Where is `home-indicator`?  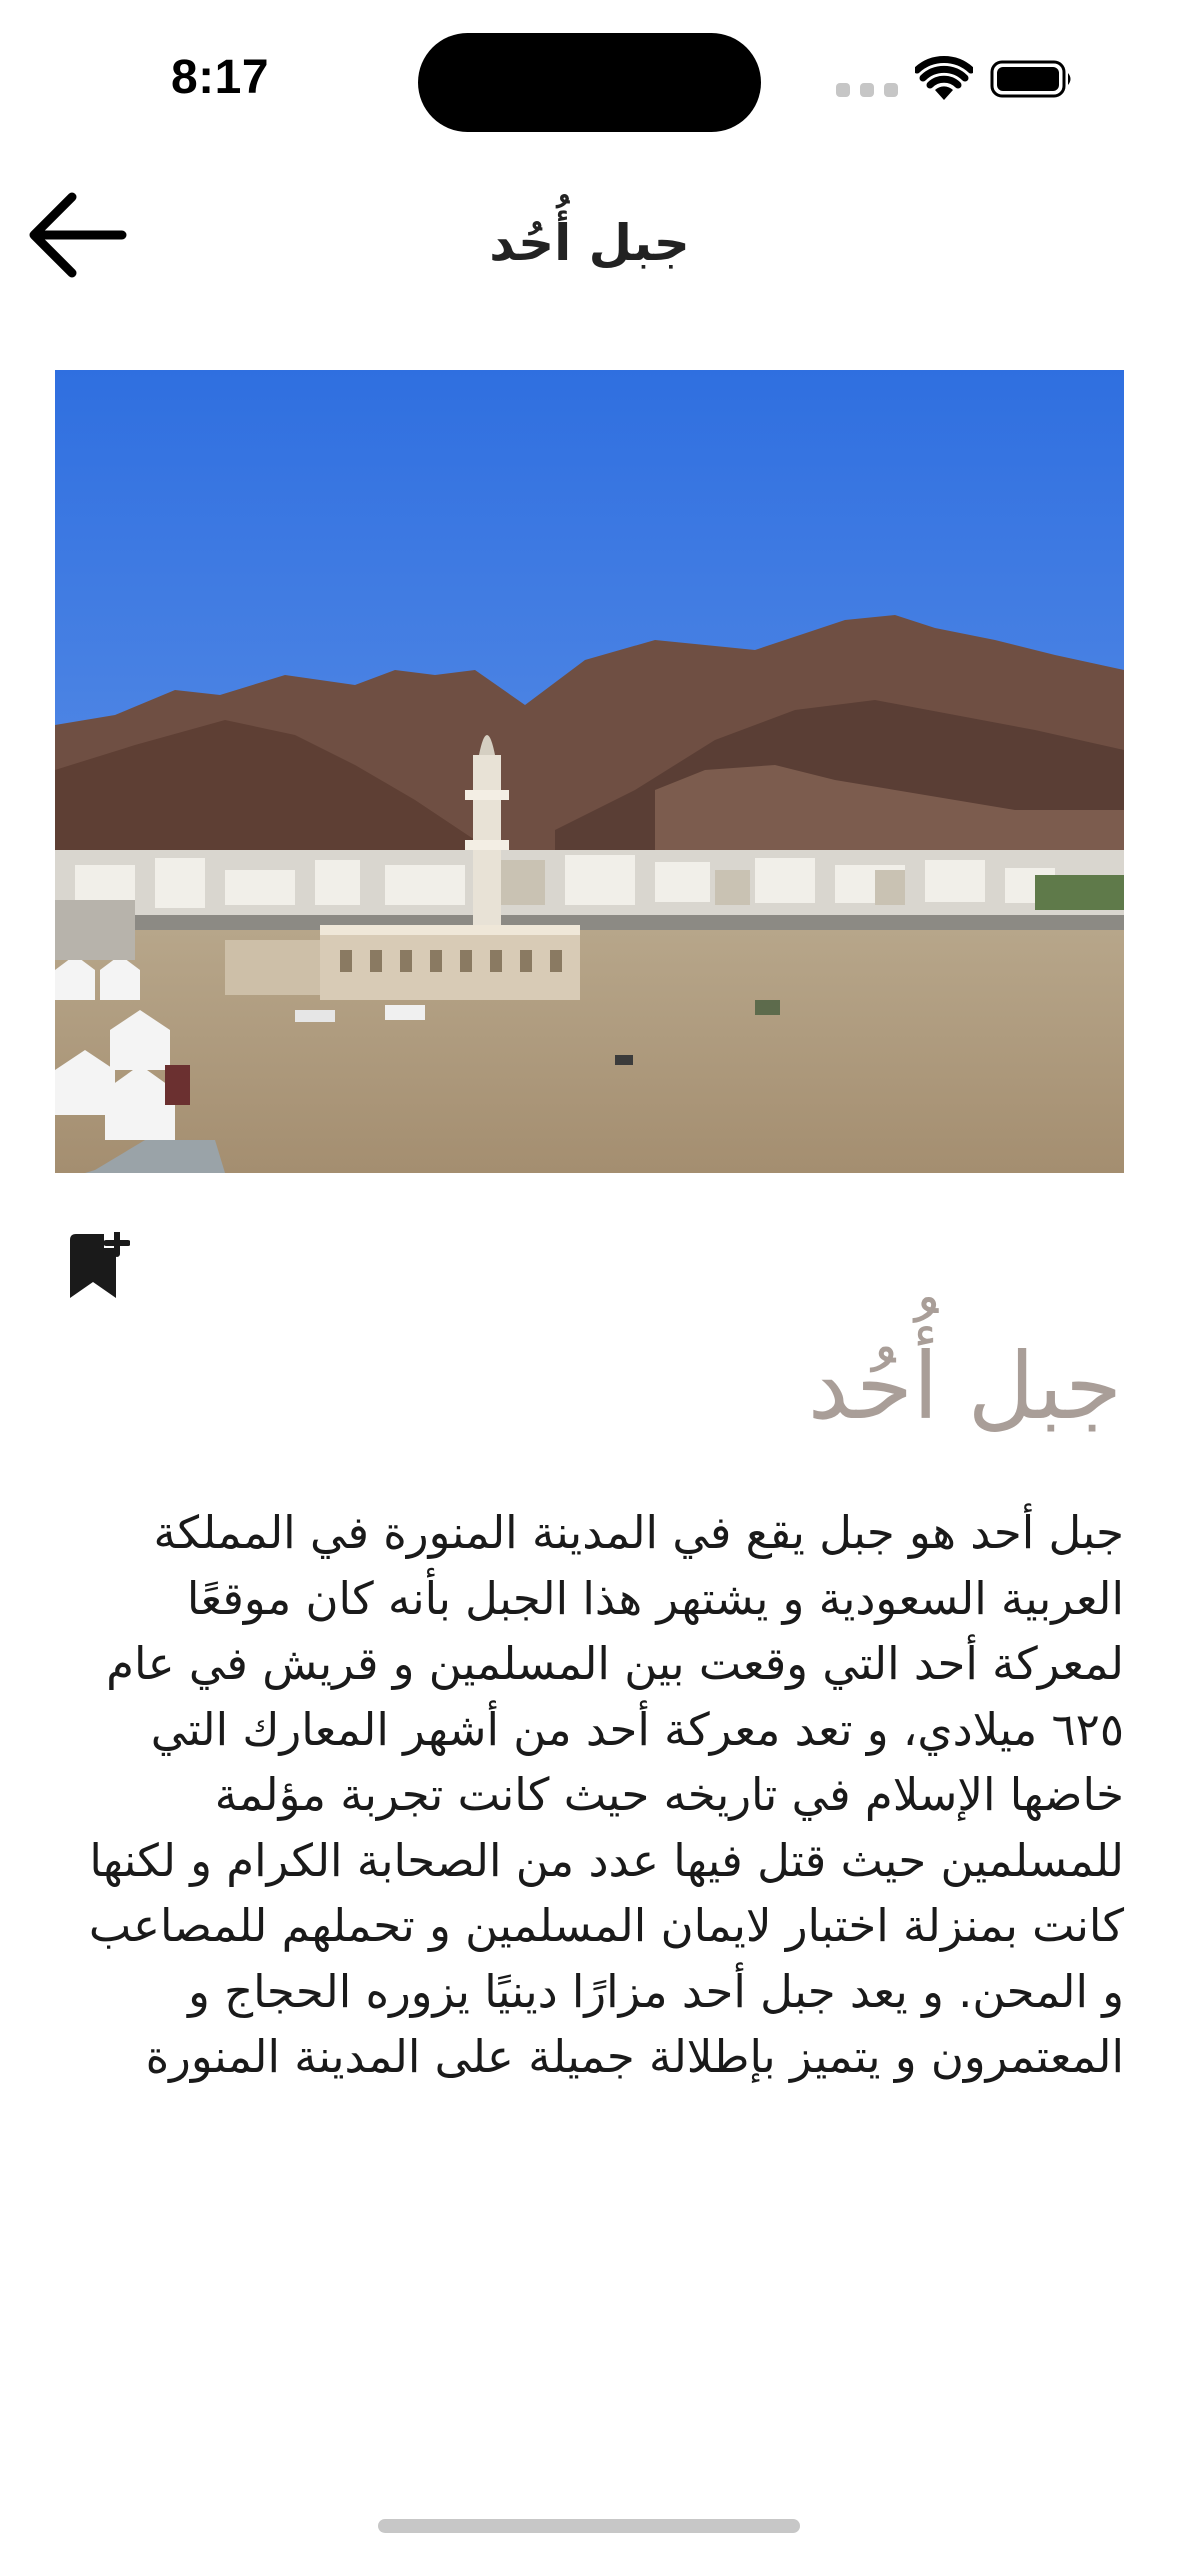 home-indicator is located at coordinates (589, 2526).